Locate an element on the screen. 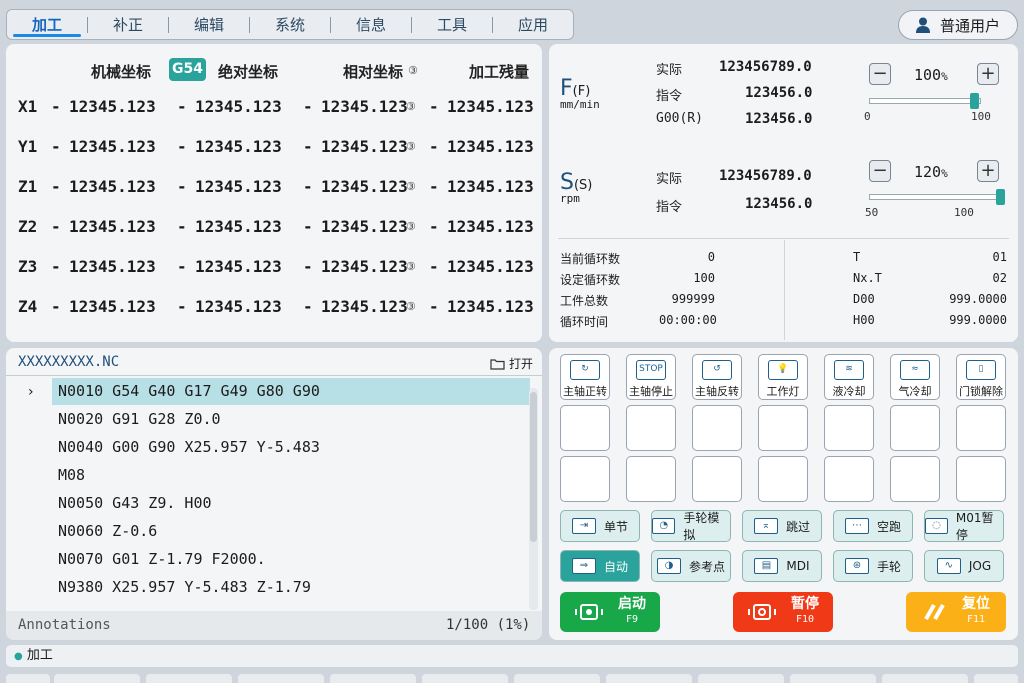  axis-label: Z2 is located at coordinates (28, 226).